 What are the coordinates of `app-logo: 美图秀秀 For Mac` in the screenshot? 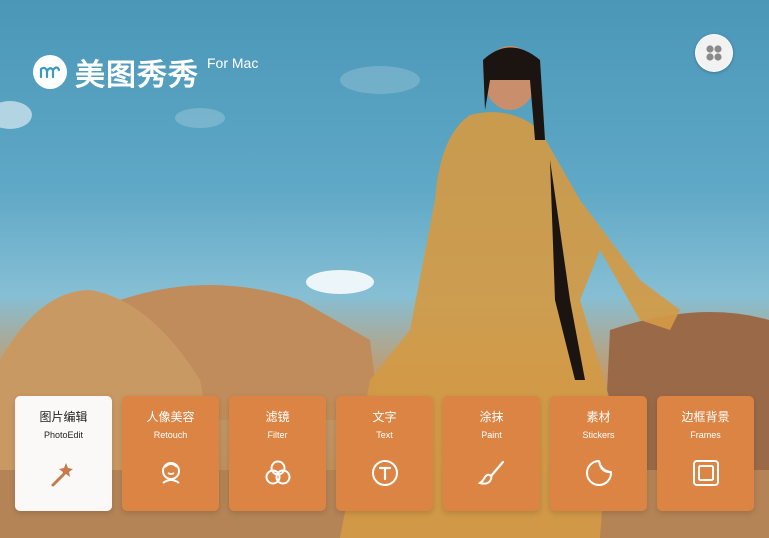 It's located at (145, 72).